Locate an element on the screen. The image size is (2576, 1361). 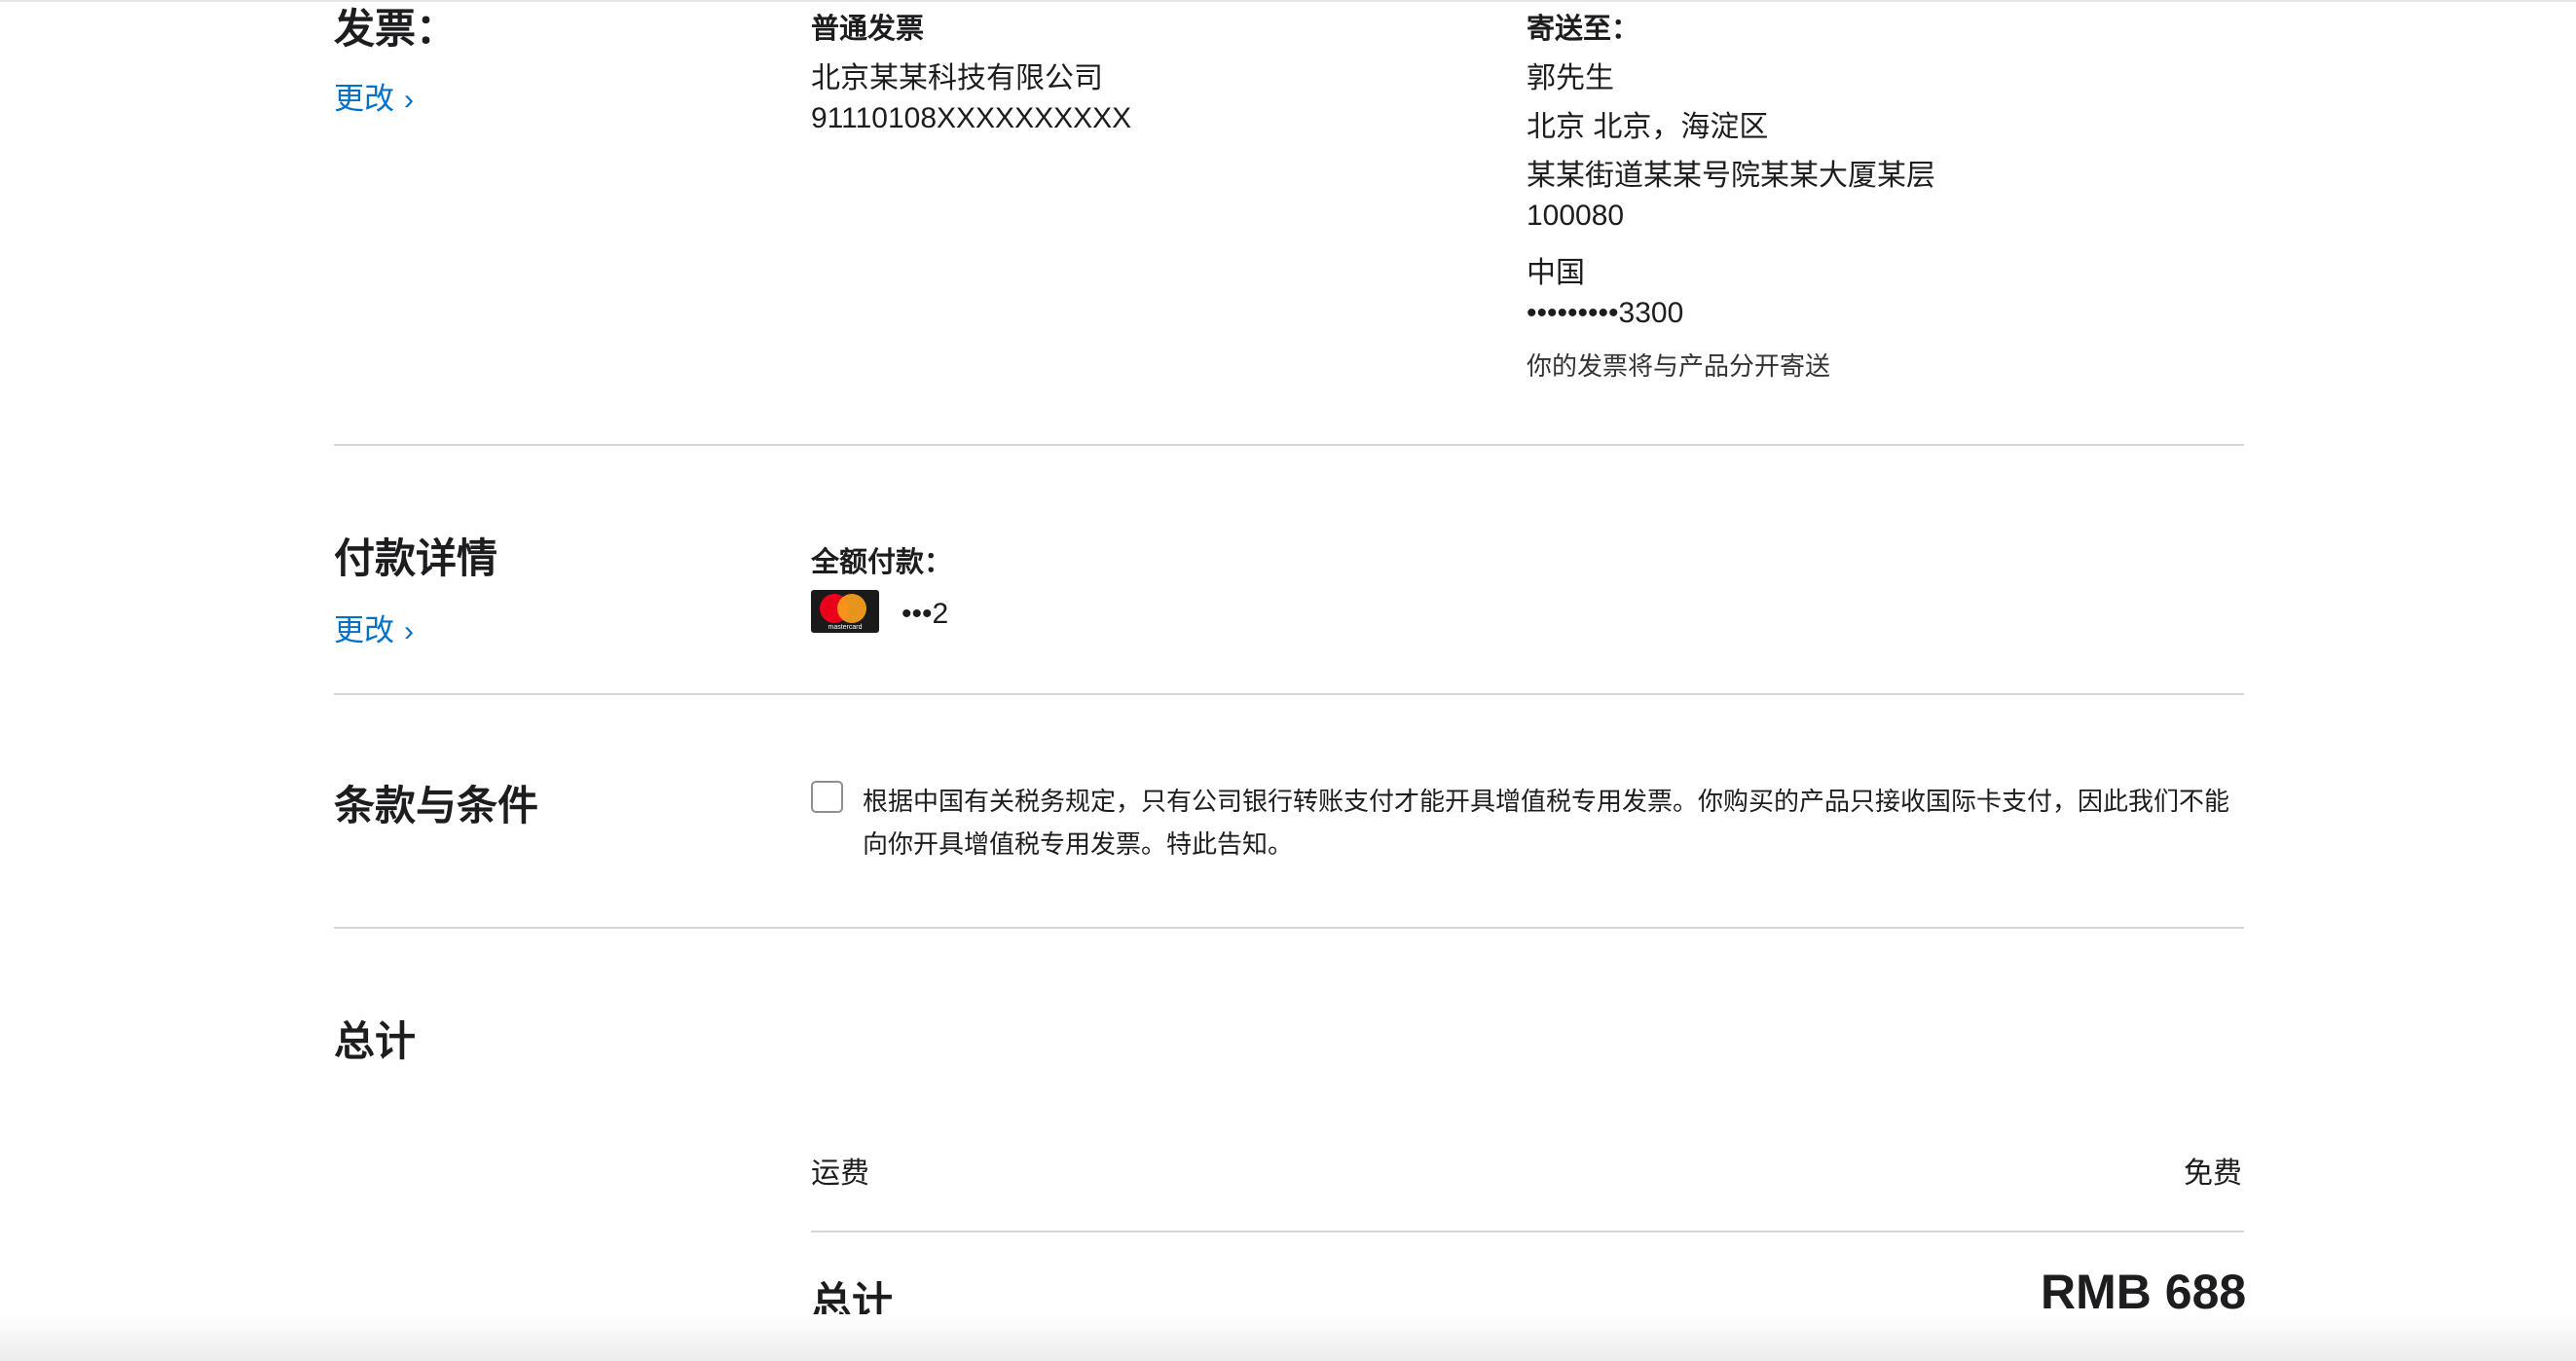
mastercard-orange-circle is located at coordinates (851, 608).